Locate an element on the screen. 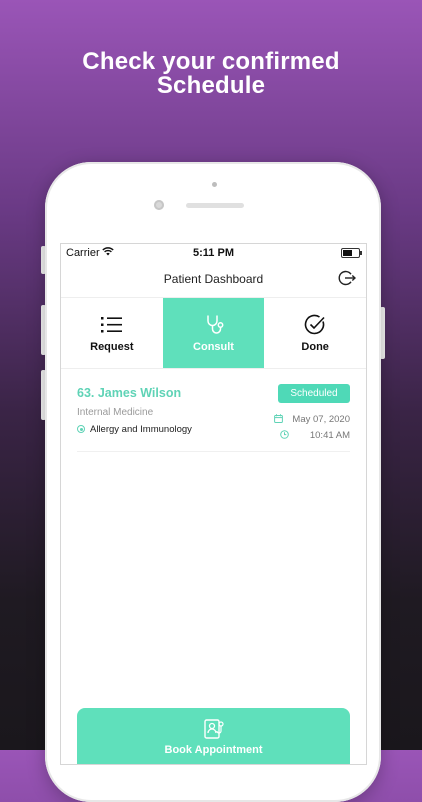 The image size is (422, 802). battery-icon is located at coordinates (351, 253).